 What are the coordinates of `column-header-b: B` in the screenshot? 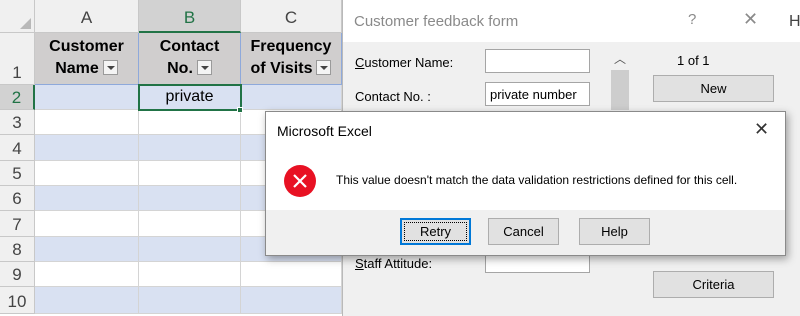 It's located at (190, 16).